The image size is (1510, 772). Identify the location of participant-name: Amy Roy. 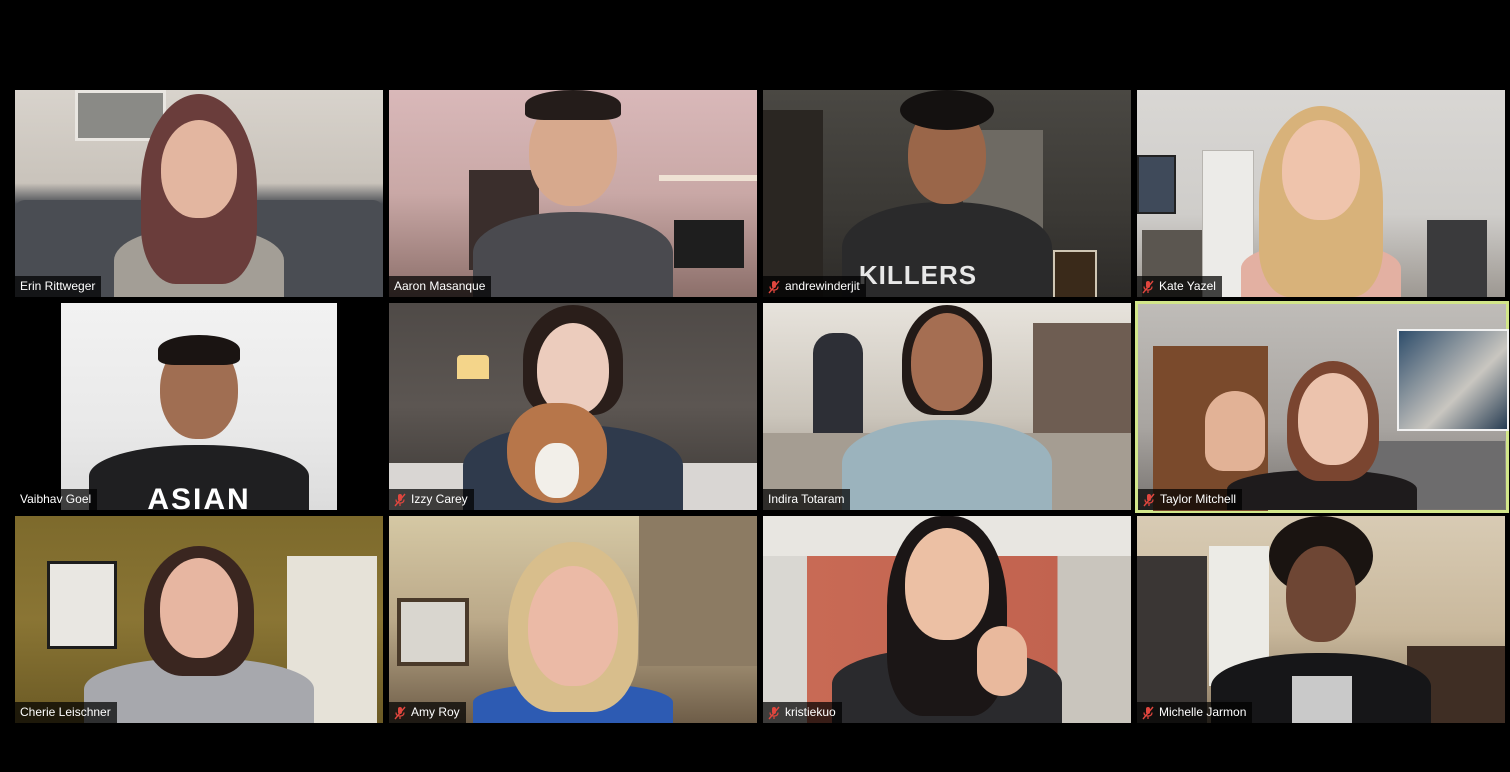
(435, 712).